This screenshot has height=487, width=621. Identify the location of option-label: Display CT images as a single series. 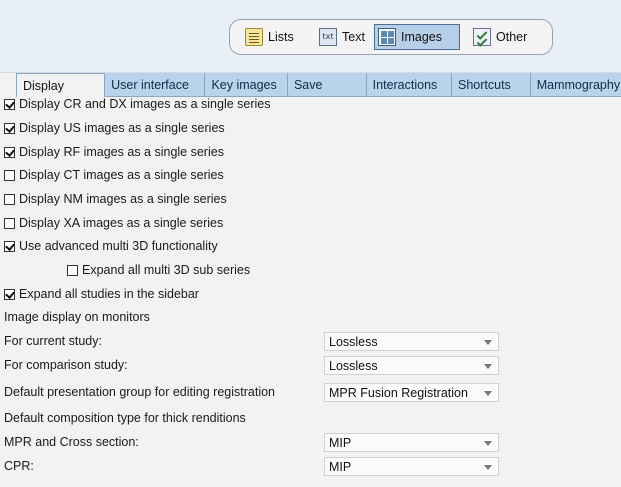
(121, 175).